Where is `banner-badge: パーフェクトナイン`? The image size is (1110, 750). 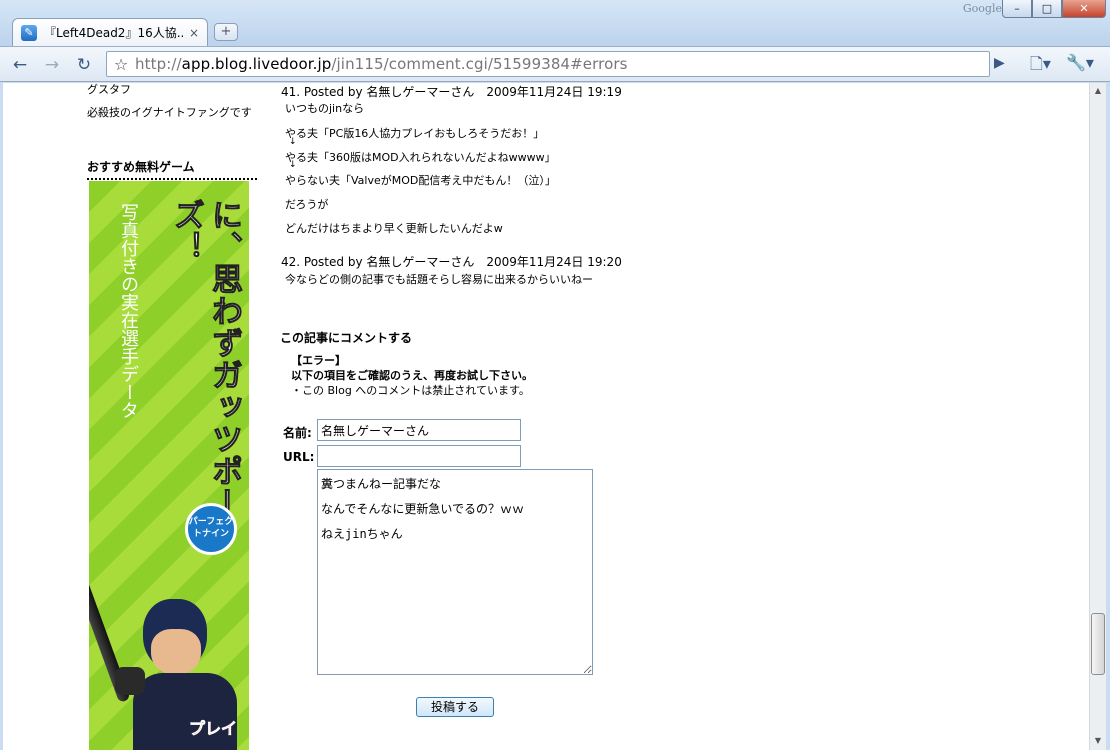 banner-badge: パーフェクトナイン is located at coordinates (211, 529).